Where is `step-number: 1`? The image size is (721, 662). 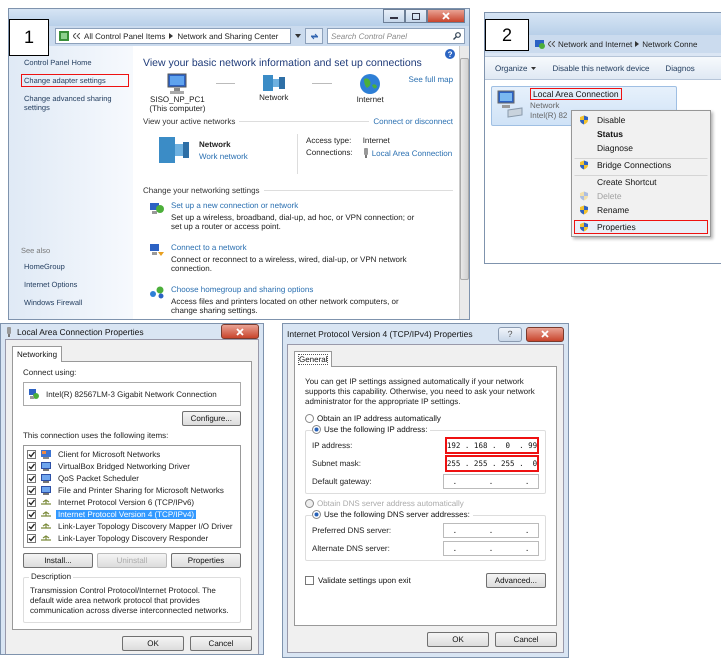 step-number: 1 is located at coordinates (29, 37).